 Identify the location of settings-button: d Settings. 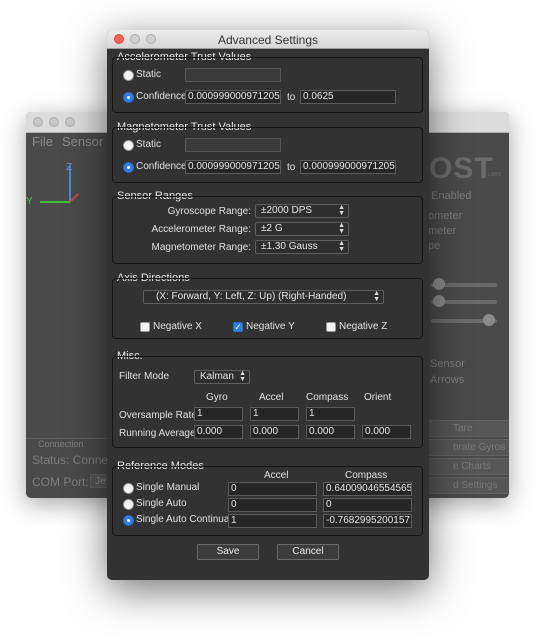
(467, 485).